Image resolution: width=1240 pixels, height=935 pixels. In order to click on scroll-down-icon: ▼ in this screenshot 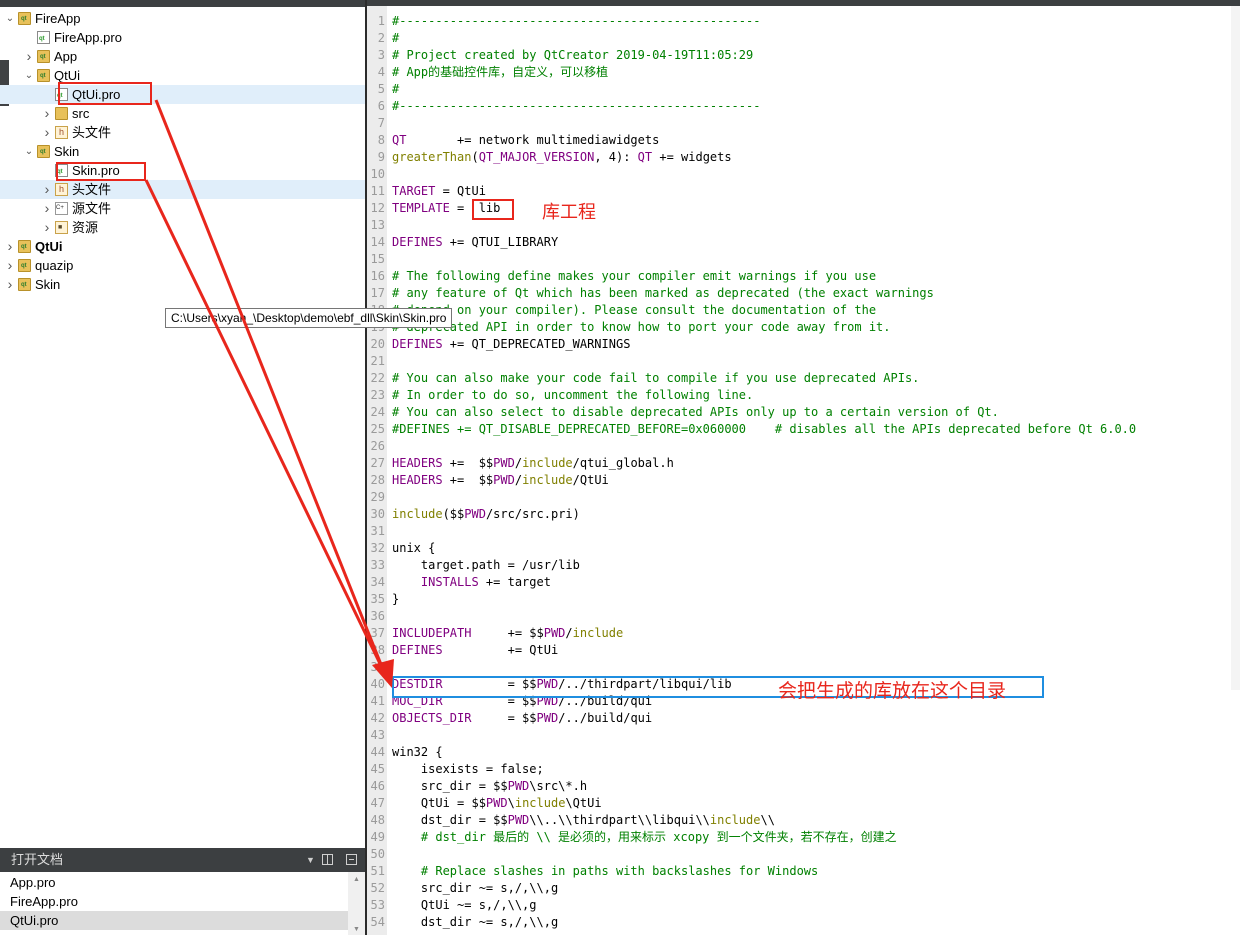, I will do `click(356, 929)`.